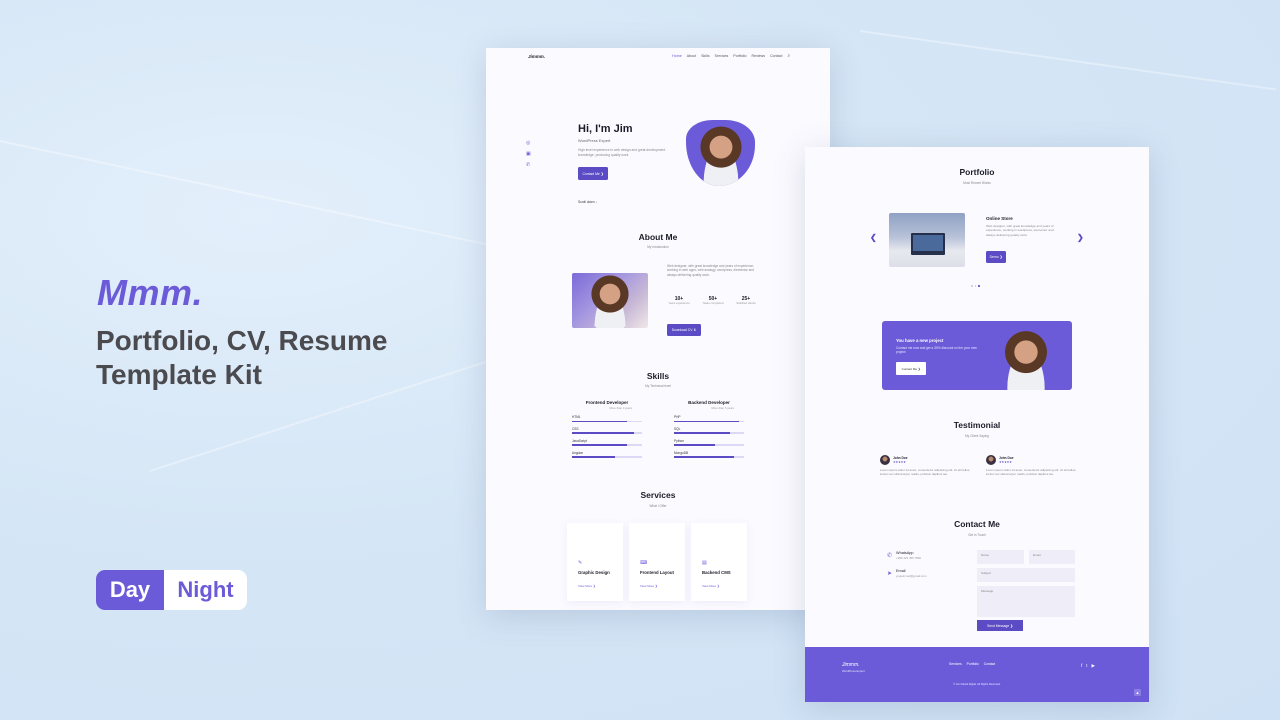 The height and width of the screenshot is (720, 1280). What do you see at coordinates (705, 56) in the screenshot?
I see `nav-skills: Skills` at bounding box center [705, 56].